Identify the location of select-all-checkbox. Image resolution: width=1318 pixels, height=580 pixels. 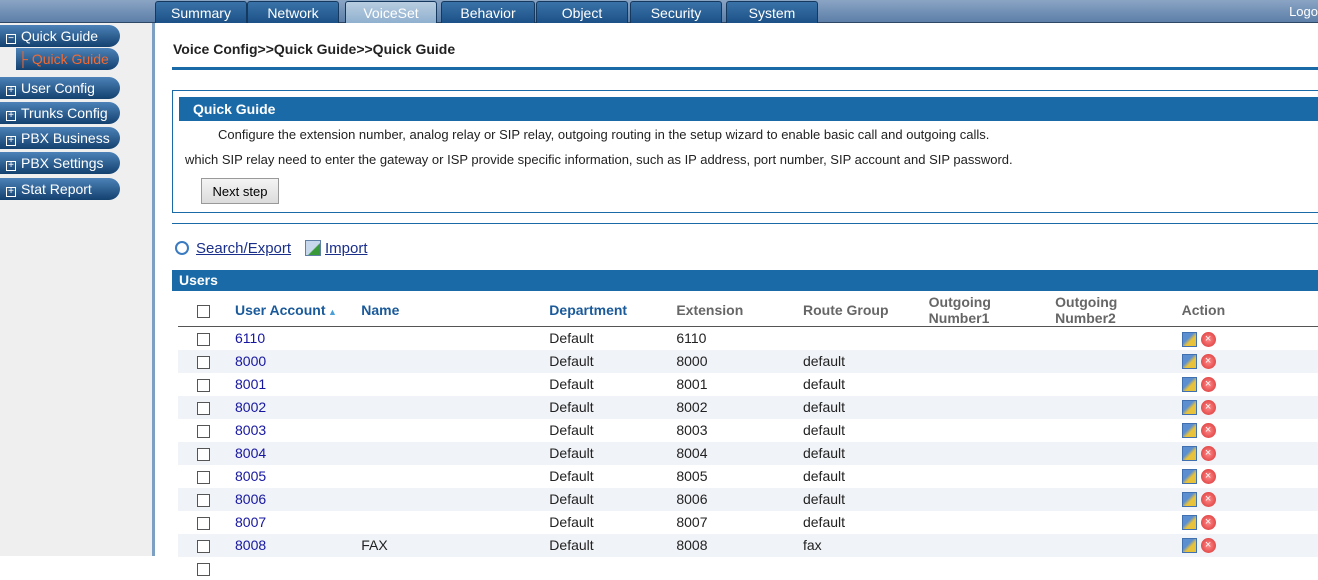
(203, 311).